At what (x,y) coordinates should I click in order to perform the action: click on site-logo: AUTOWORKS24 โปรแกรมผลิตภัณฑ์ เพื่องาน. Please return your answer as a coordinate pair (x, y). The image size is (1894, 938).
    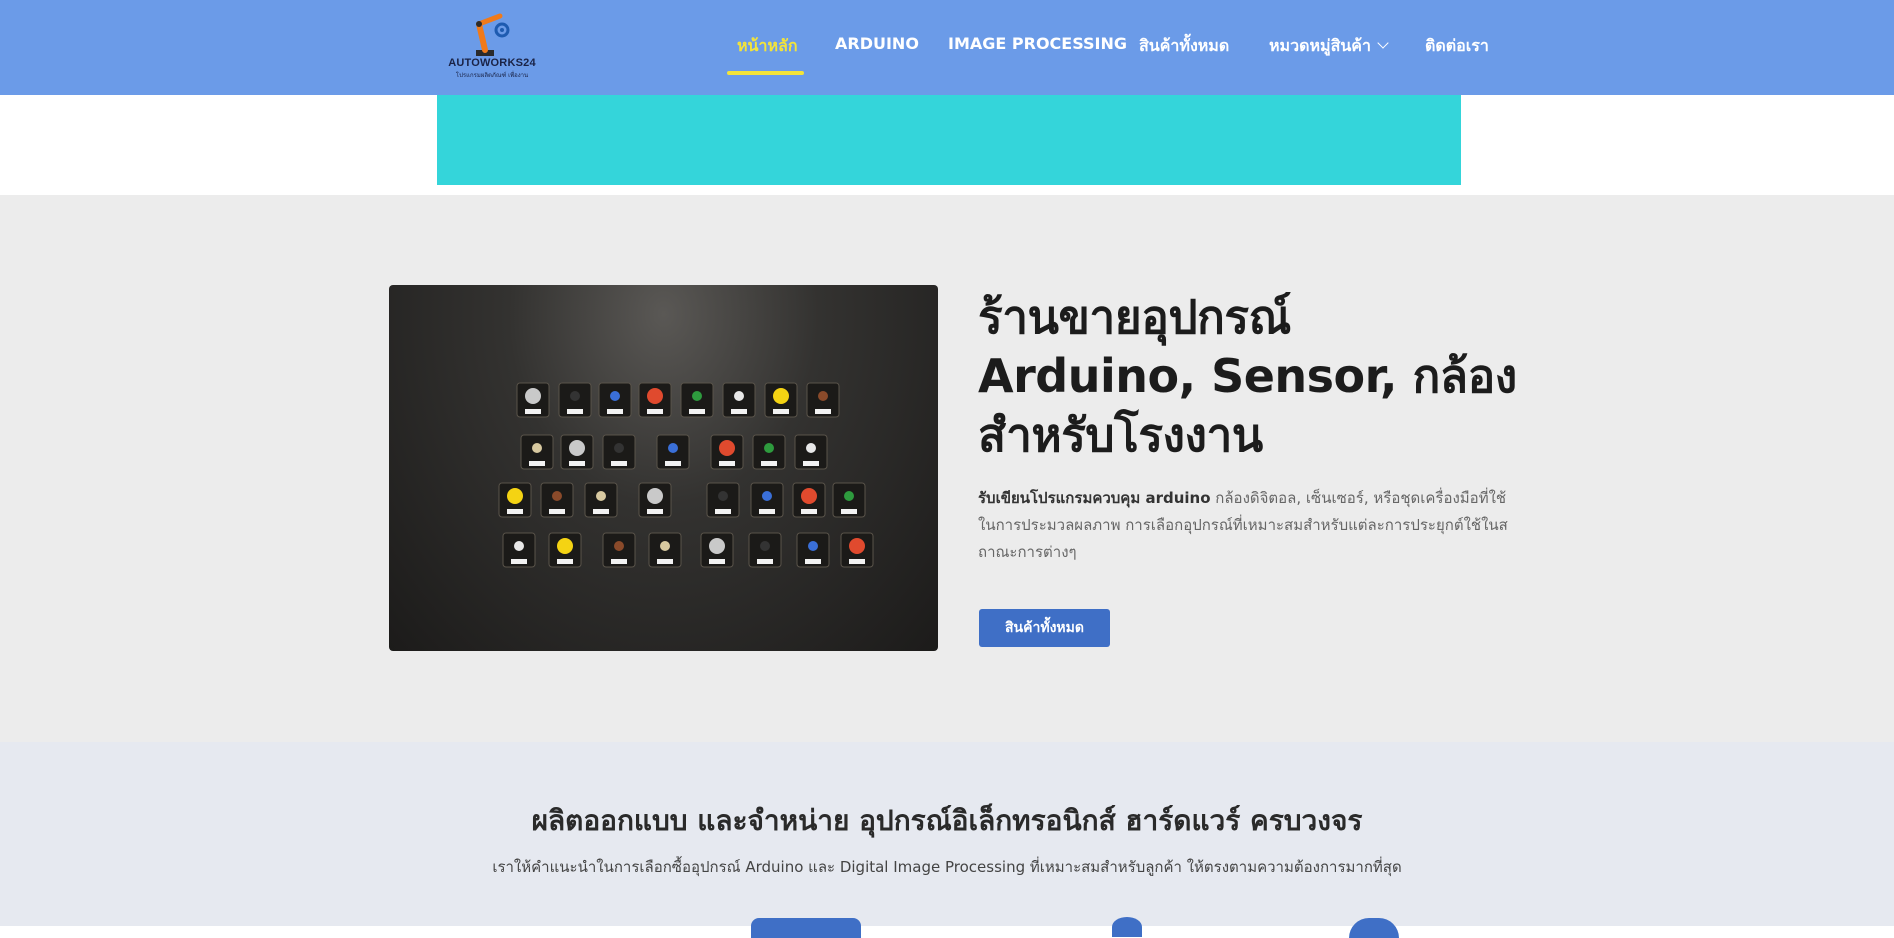
    Looking at the image, I should click on (492, 45).